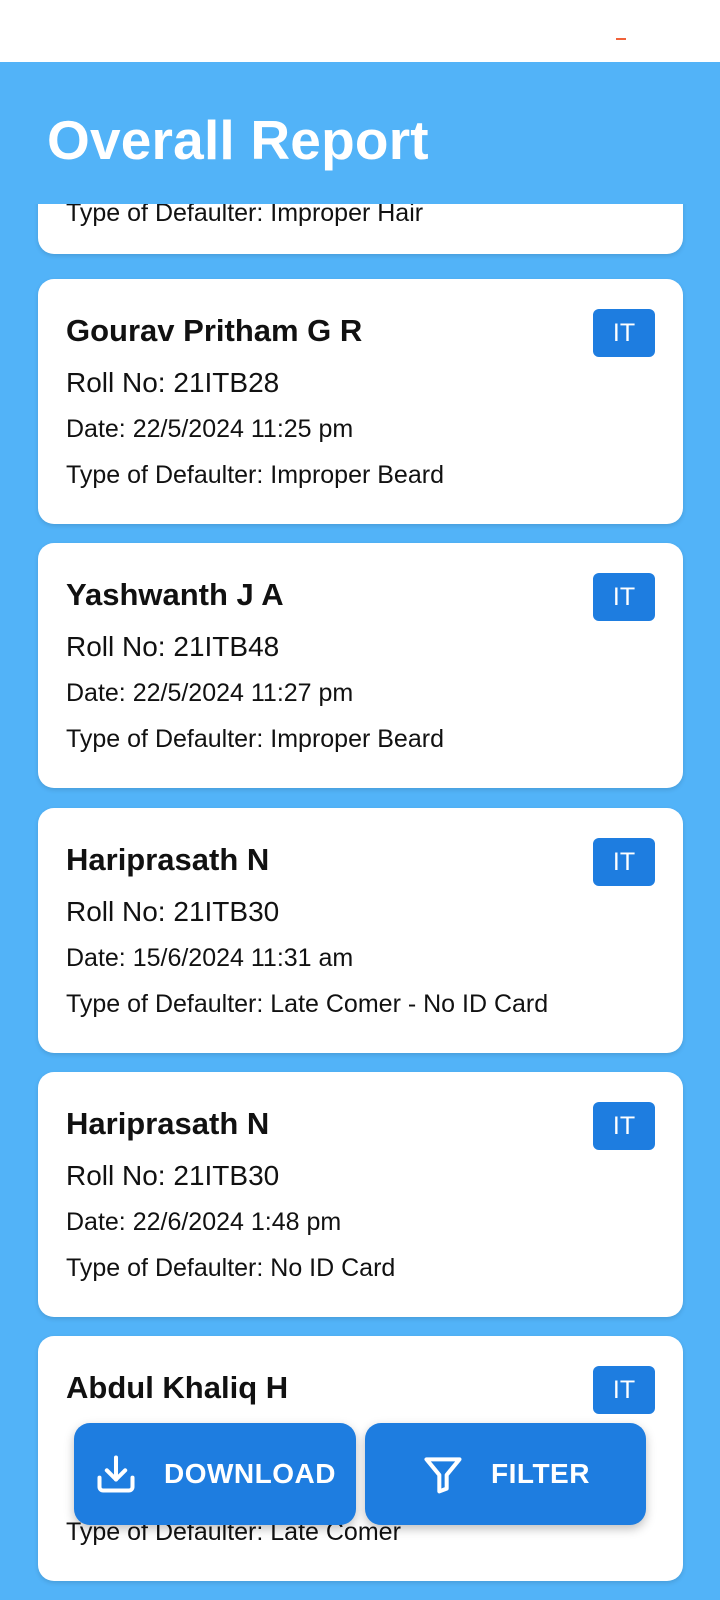 The height and width of the screenshot is (1600, 720). Describe the element at coordinates (214, 330) in the screenshot. I see `card-student-name: Gourav Pritham G R` at that location.